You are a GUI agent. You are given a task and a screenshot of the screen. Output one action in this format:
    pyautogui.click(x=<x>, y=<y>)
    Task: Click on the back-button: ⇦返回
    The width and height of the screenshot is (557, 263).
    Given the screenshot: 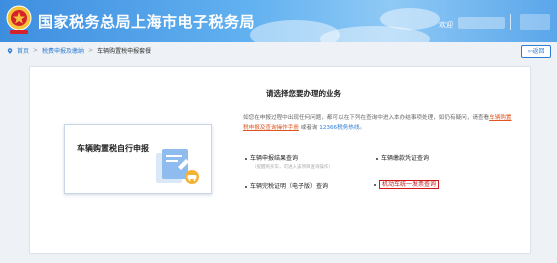 What is the action you would take?
    pyautogui.click(x=536, y=51)
    